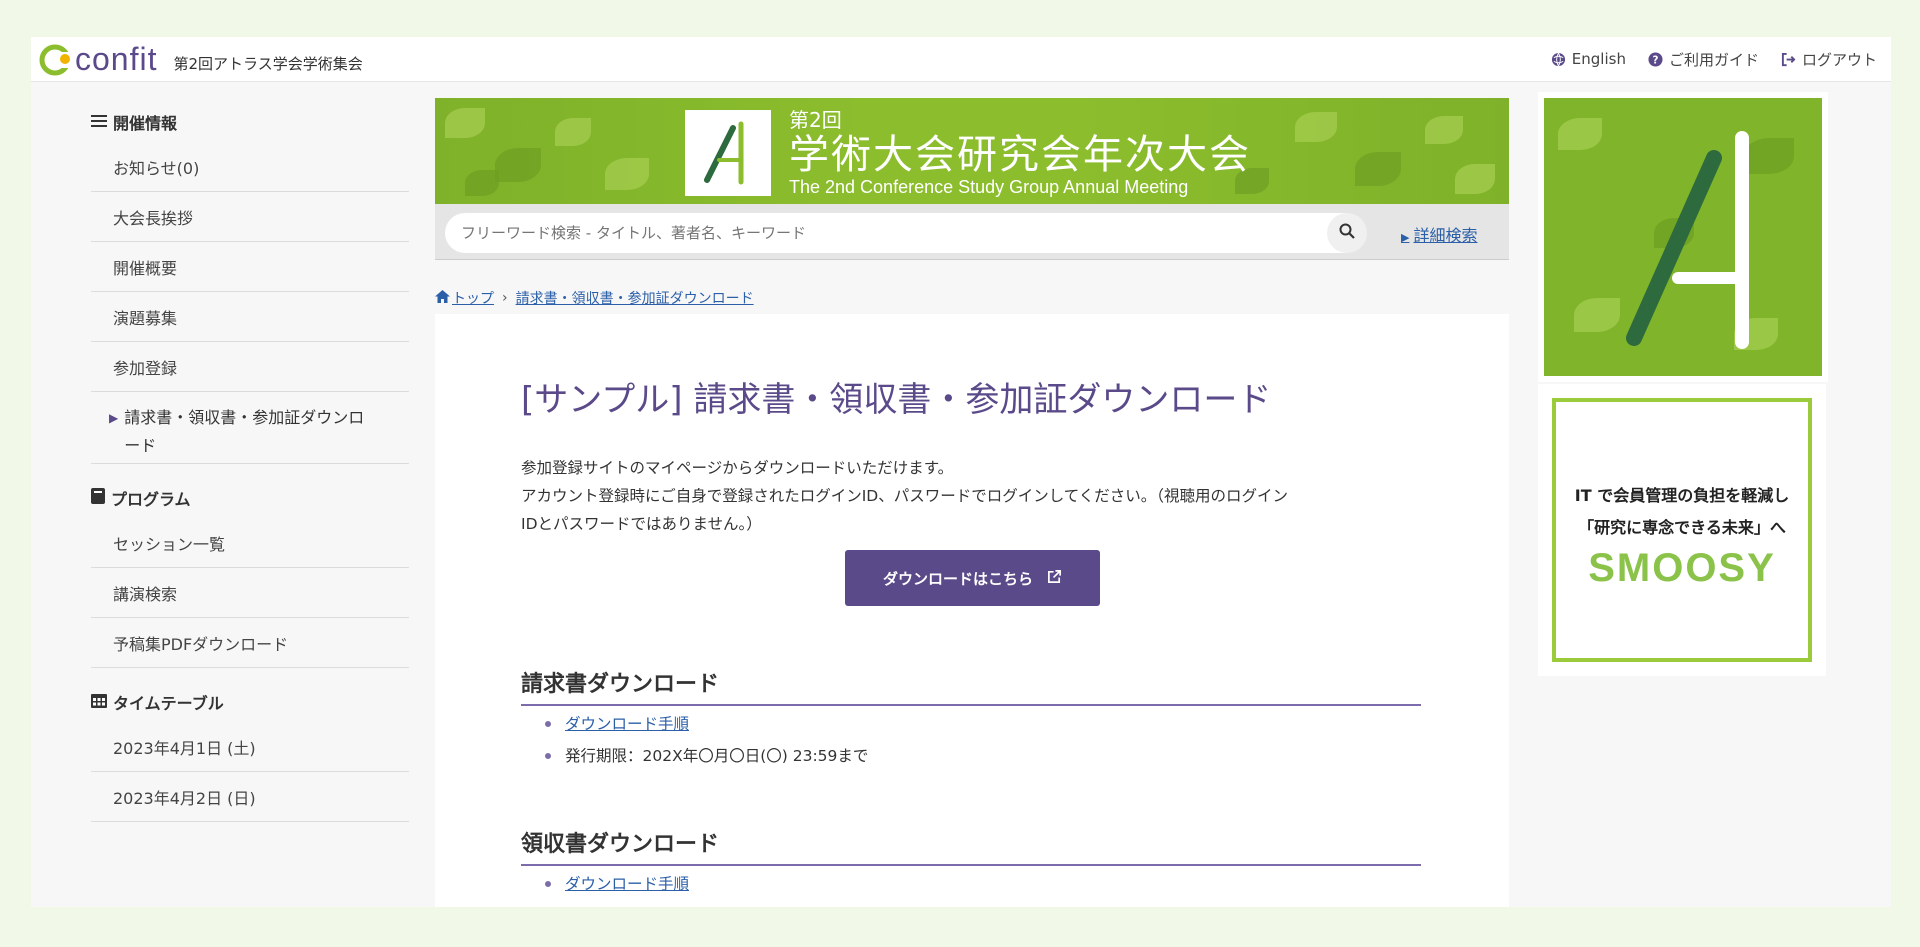 The height and width of the screenshot is (947, 1920). Describe the element at coordinates (250, 797) in the screenshot. I see `sidebar-item-day2: 2023年4月2日 (日)` at that location.